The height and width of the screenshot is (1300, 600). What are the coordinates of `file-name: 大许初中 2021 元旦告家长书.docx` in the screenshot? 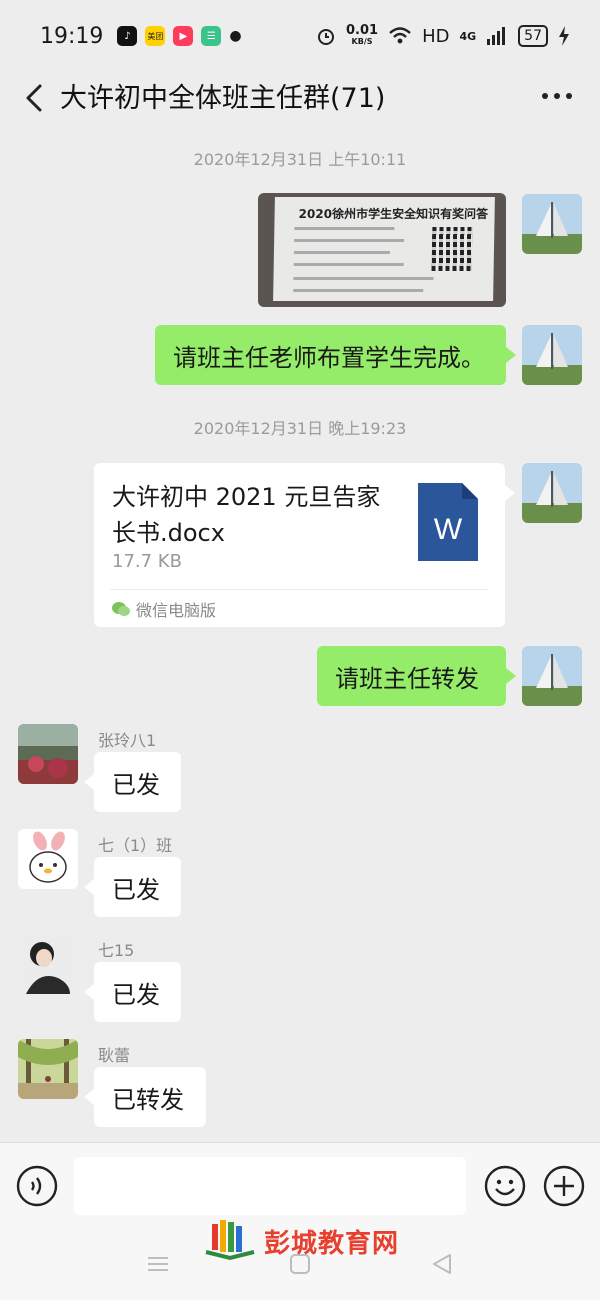 It's located at (246, 515).